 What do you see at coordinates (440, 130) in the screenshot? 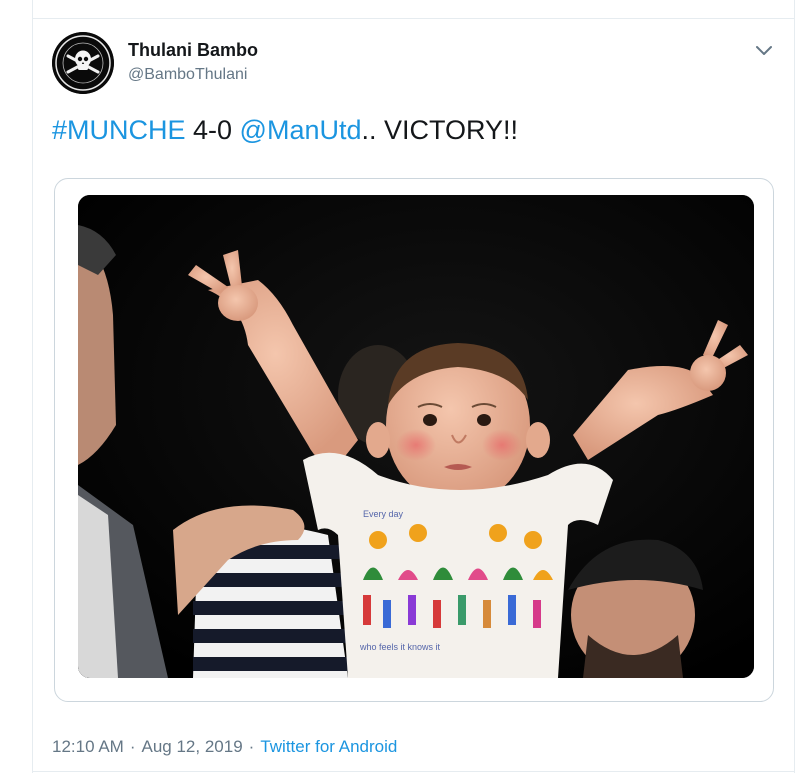
I see `tweet-text-victory: .. VICTORY!!` at bounding box center [440, 130].